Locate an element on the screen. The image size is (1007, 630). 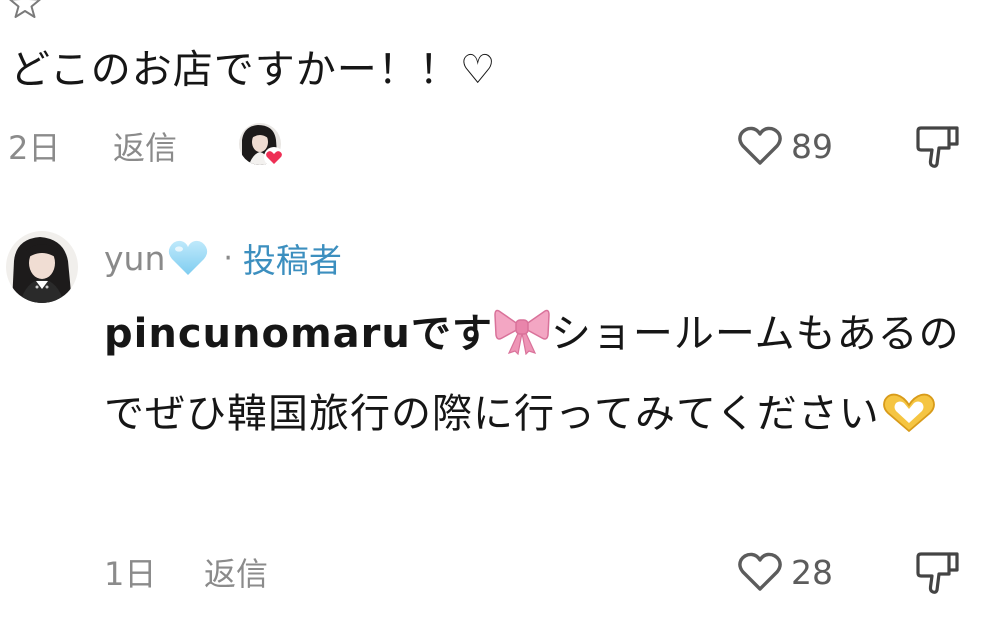
like-count: 89 is located at coordinates (812, 146).